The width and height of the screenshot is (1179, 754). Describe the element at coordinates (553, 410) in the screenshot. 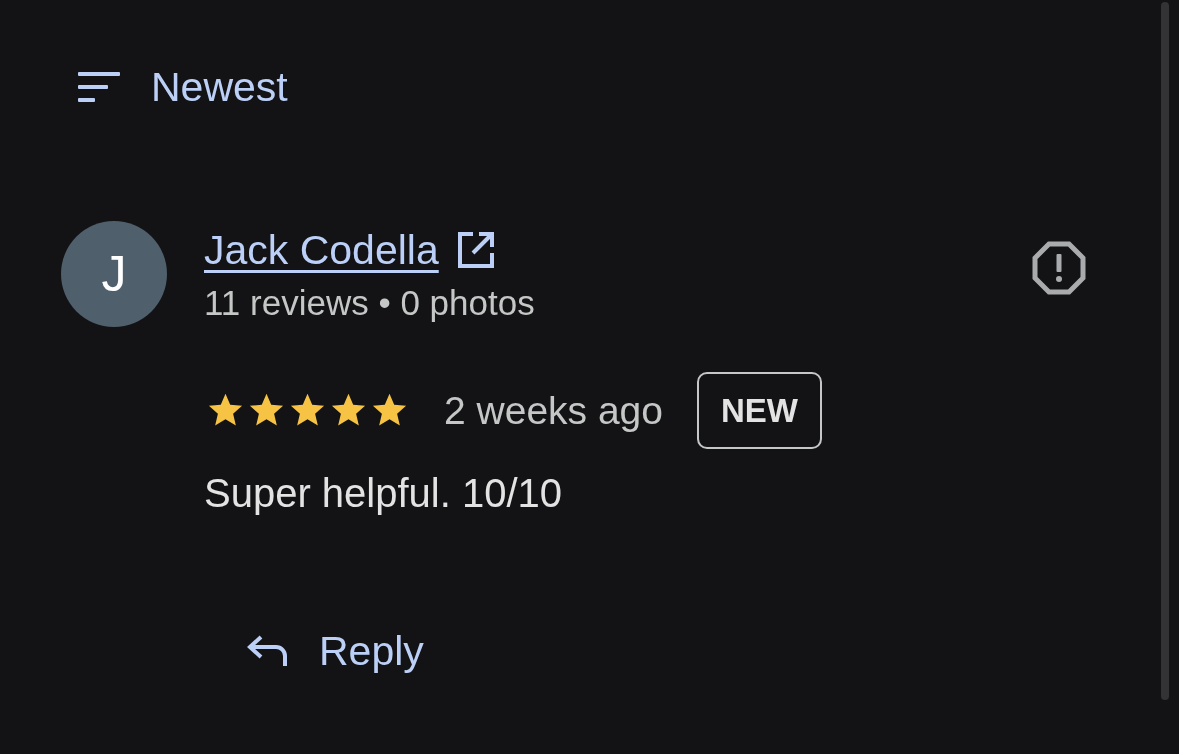

I see `review-time: 2 weeks ago` at that location.